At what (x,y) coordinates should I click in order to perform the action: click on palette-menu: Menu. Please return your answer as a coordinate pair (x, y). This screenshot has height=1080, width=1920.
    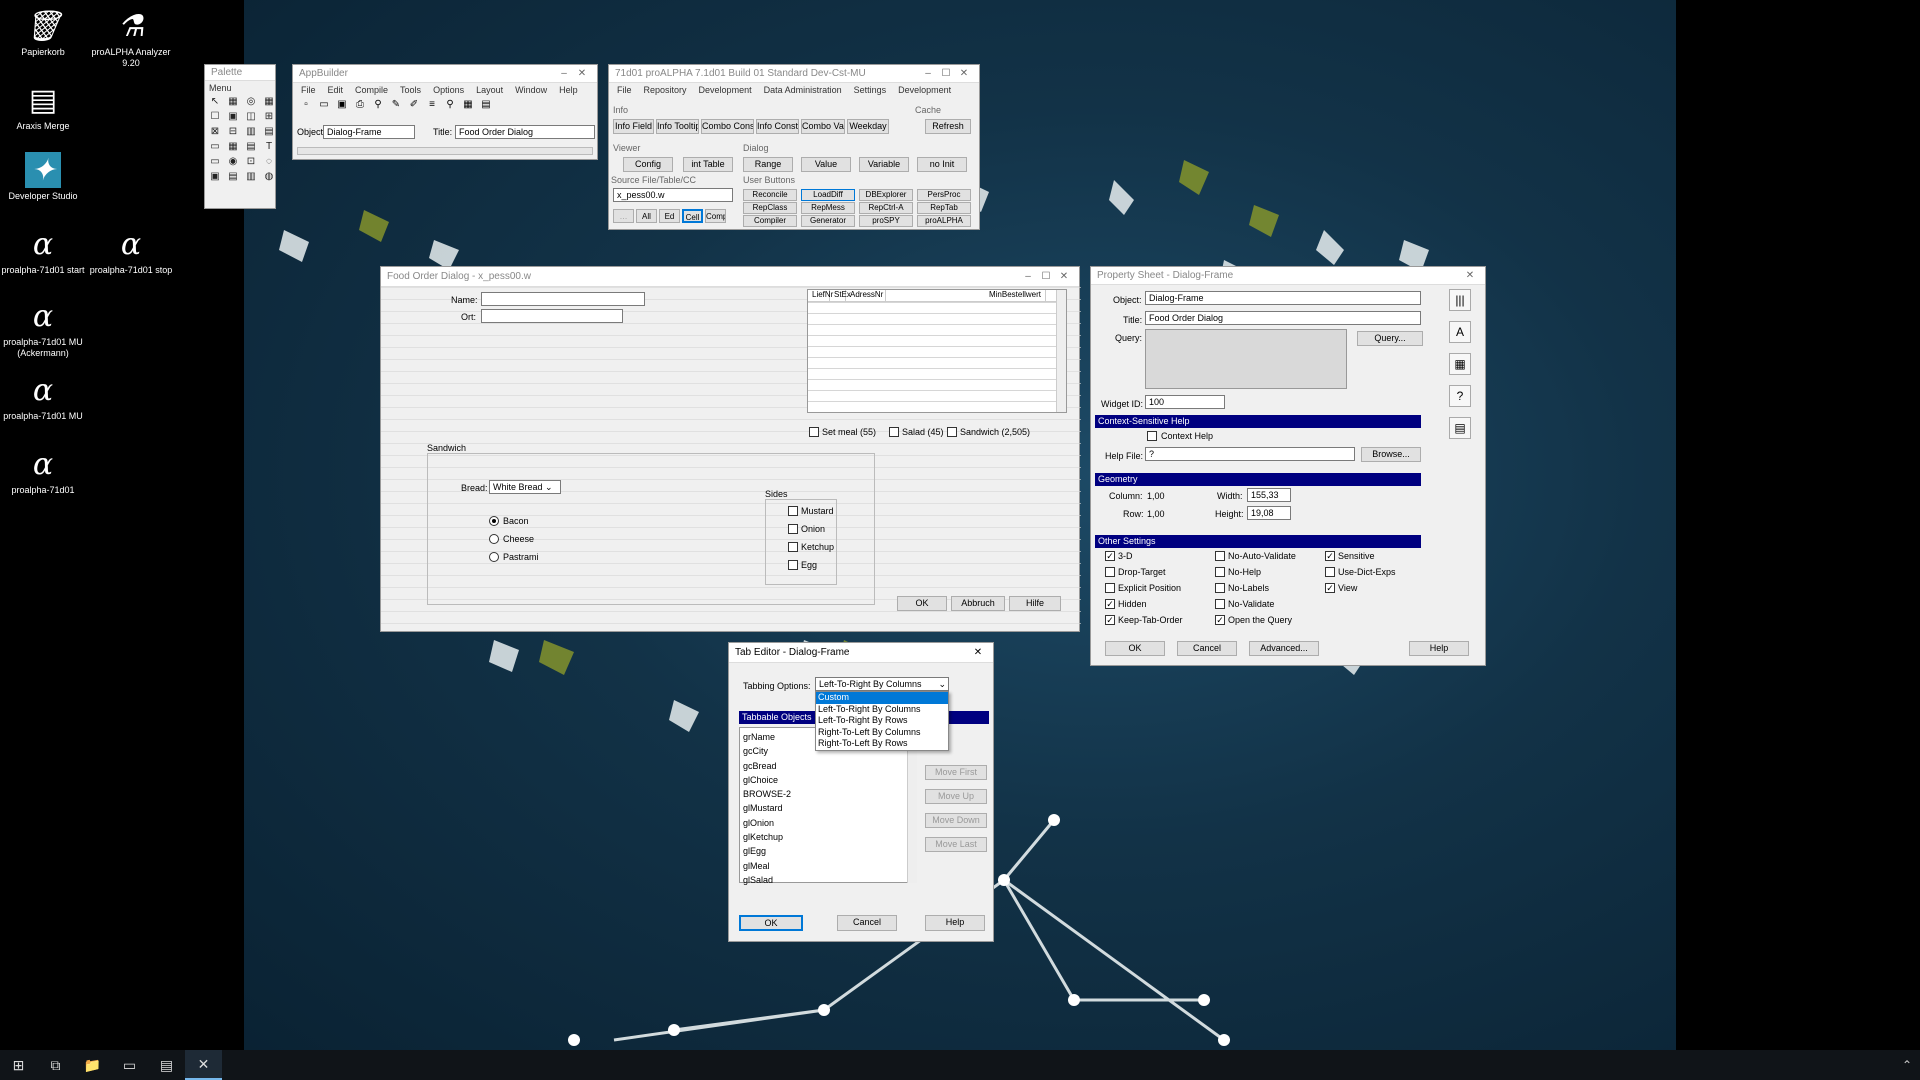
    Looking at the image, I should click on (240, 88).